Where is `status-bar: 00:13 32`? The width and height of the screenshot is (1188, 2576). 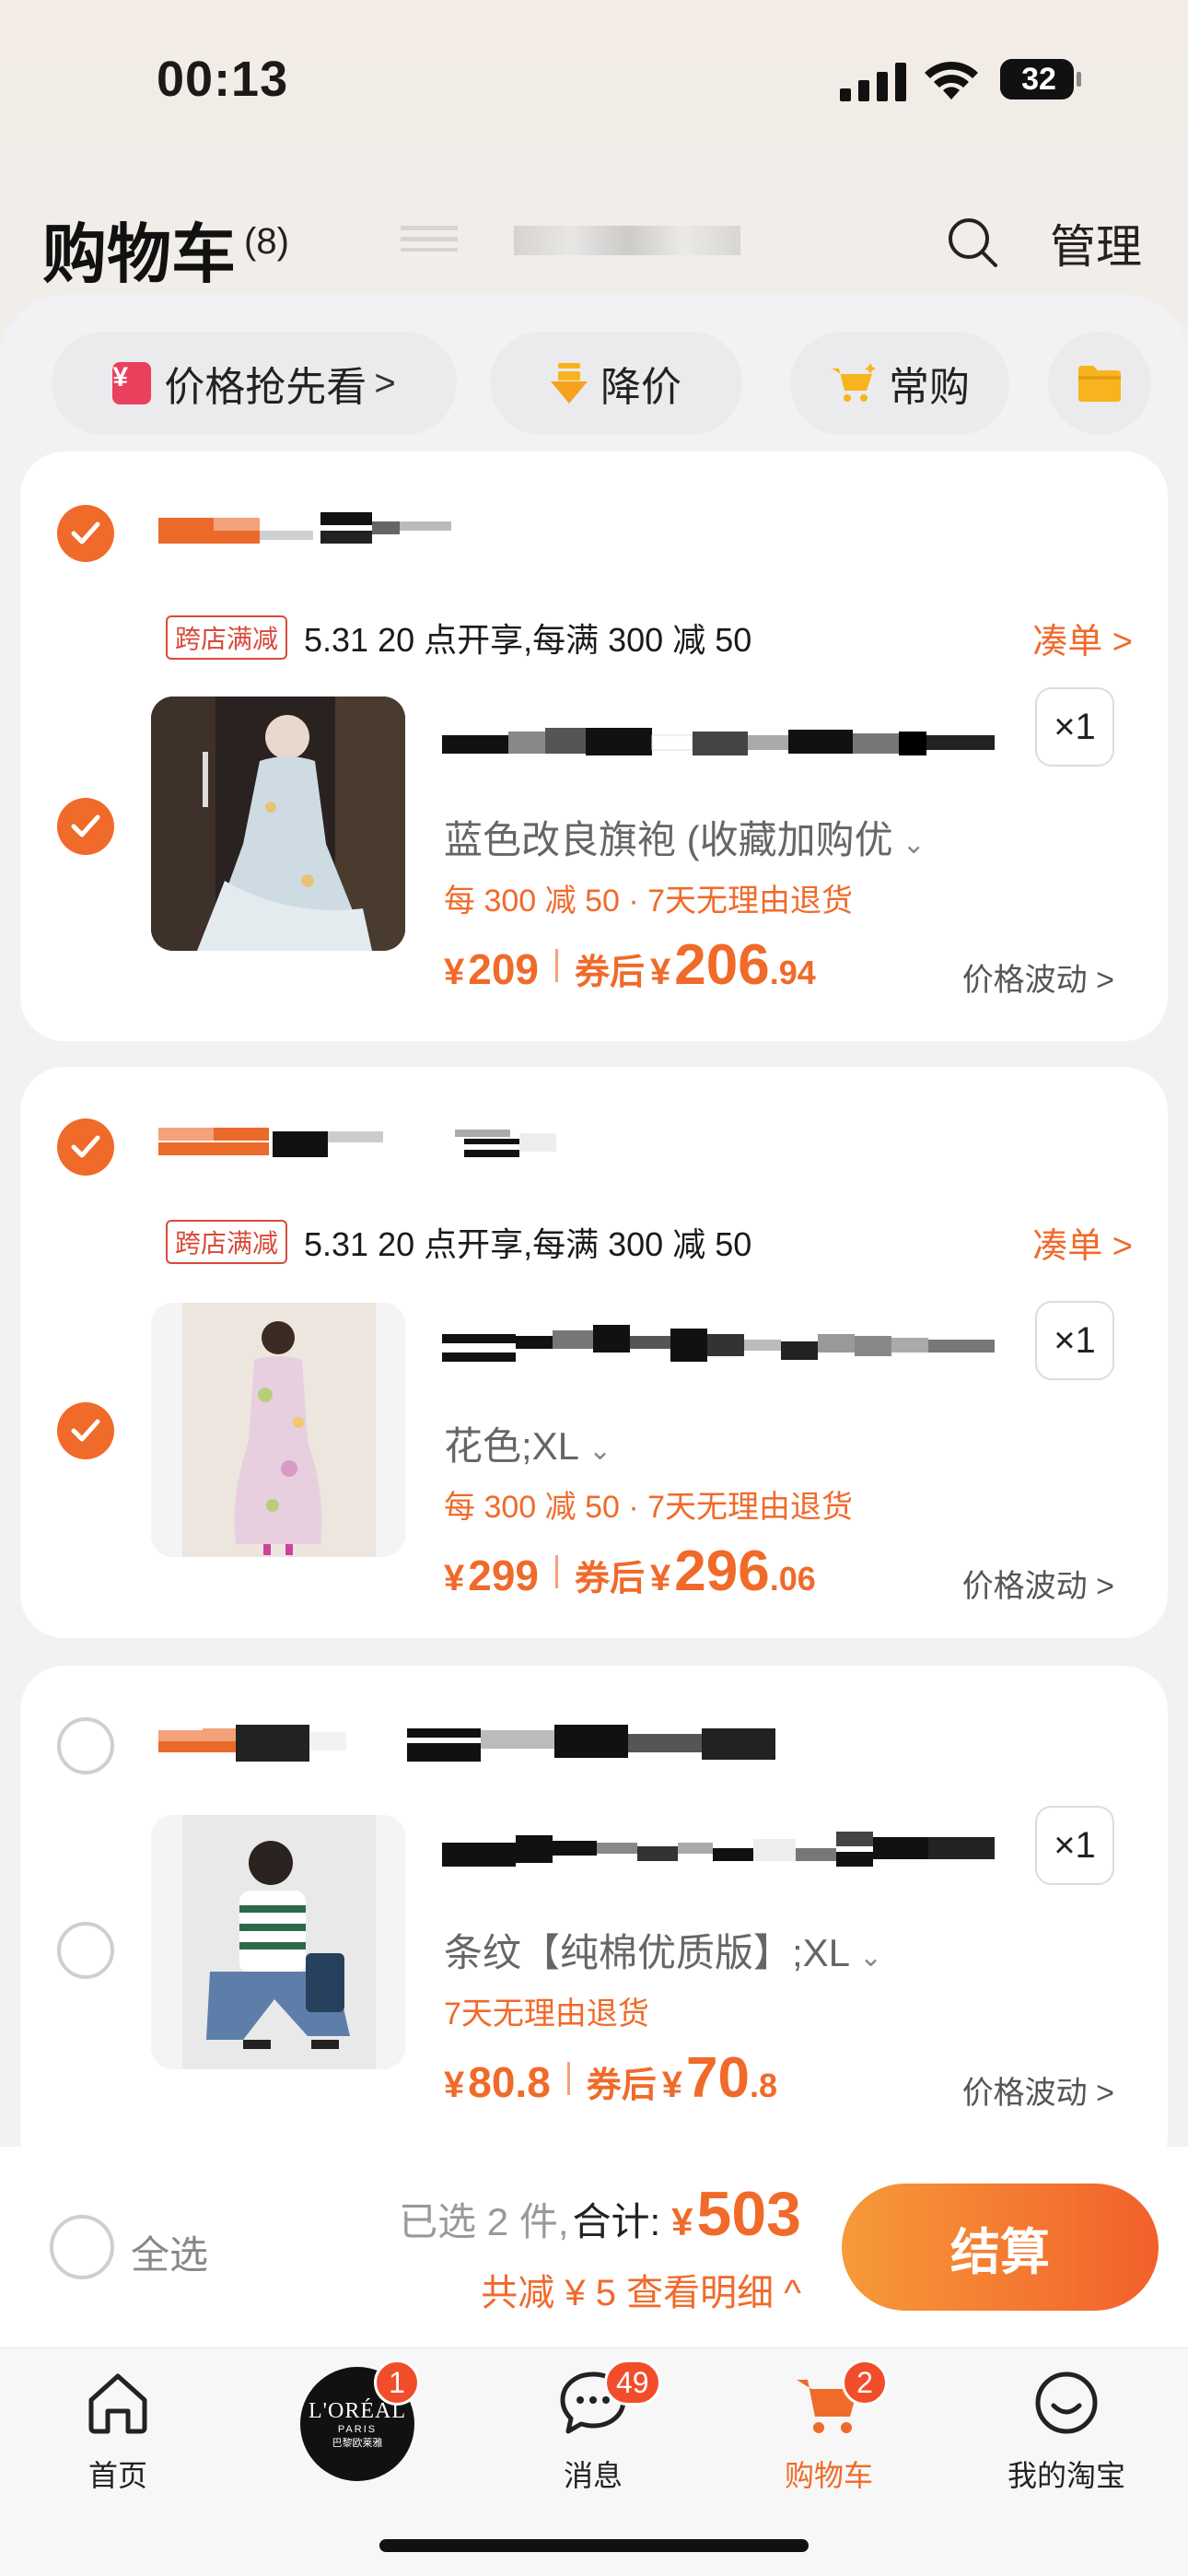 status-bar: 00:13 32 is located at coordinates (594, 78).